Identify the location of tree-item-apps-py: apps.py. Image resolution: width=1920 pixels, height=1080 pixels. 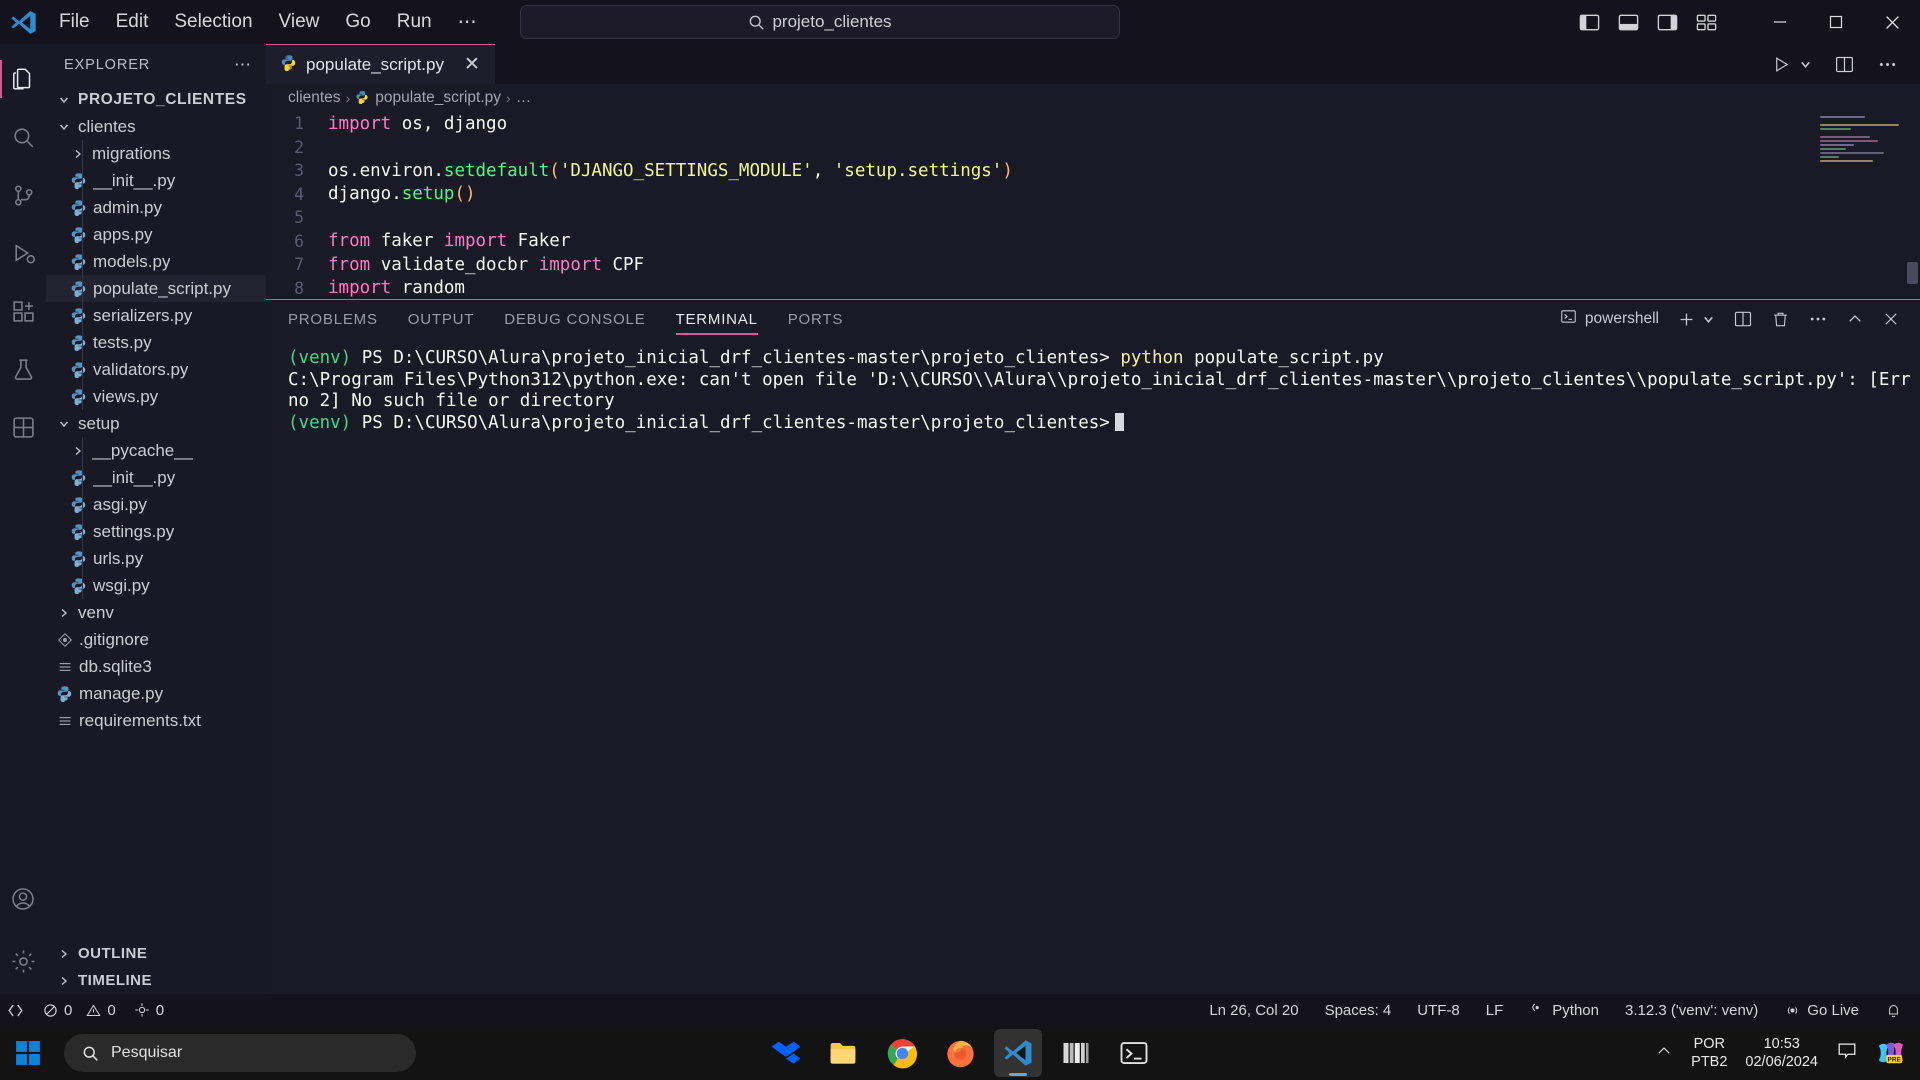
(156, 234).